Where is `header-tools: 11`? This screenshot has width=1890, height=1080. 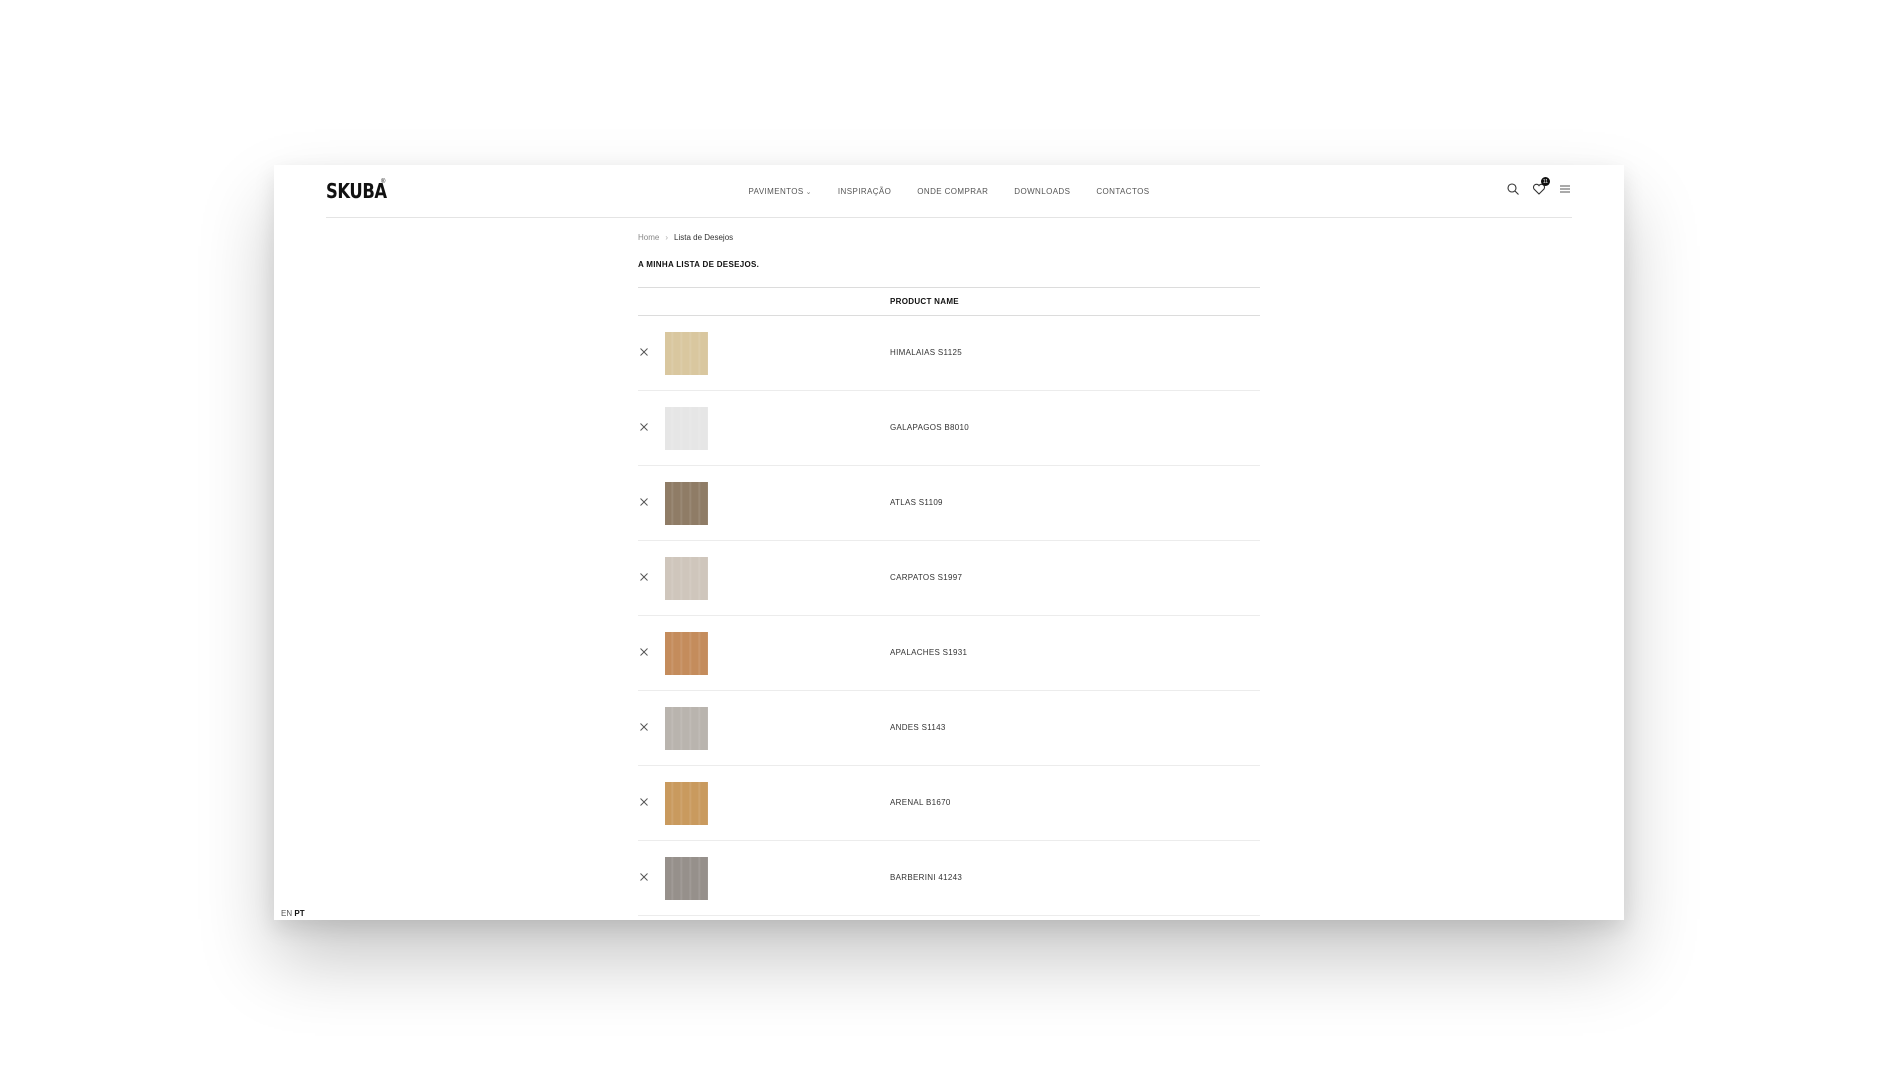 header-tools: 11 is located at coordinates (1539, 186).